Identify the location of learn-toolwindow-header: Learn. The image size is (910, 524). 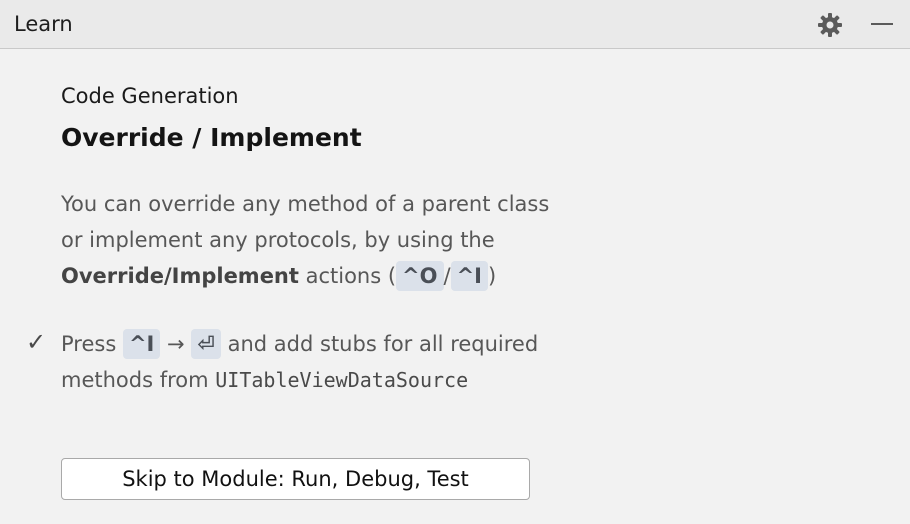
(455, 24).